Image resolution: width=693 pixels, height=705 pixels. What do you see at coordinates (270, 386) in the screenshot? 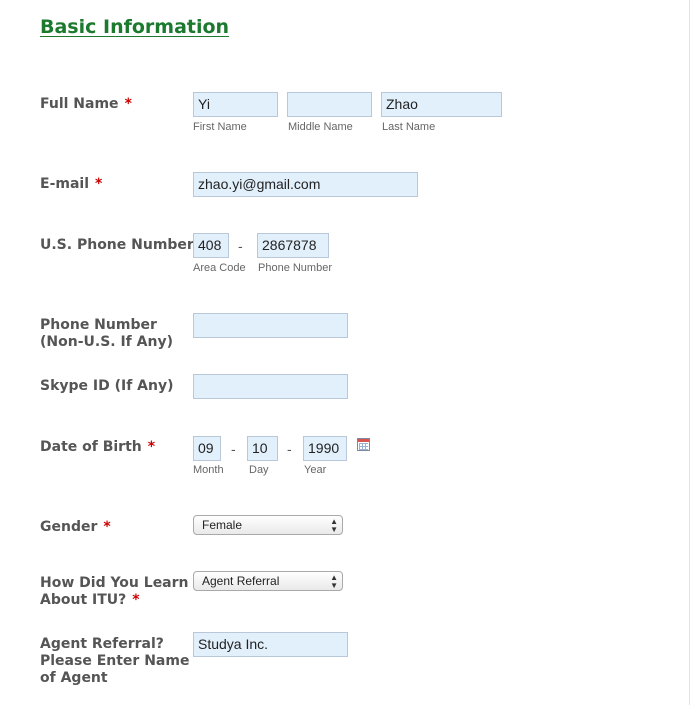
I see `skype-input` at bounding box center [270, 386].